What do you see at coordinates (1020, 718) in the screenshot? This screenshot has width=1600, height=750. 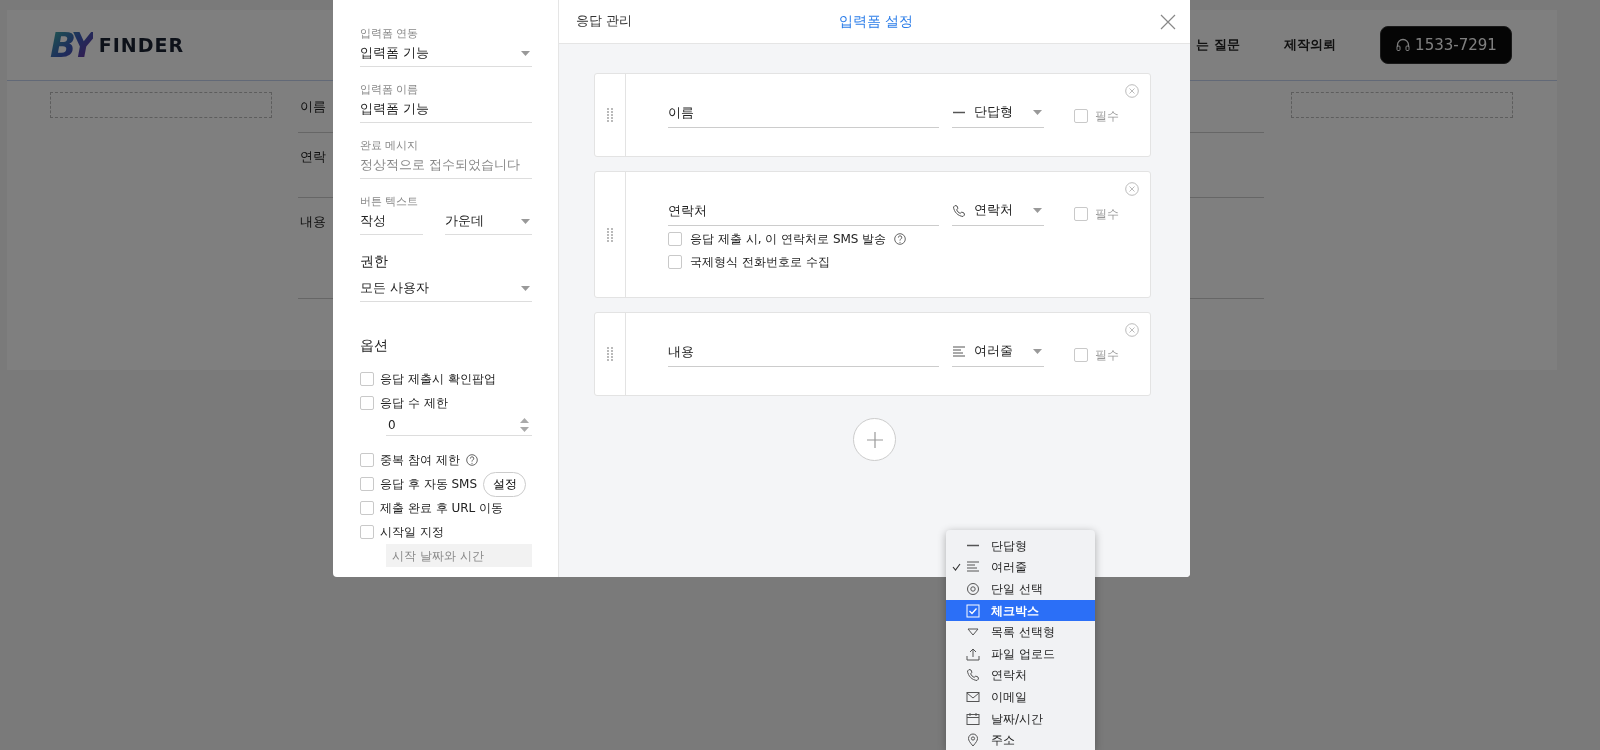 I see `menu-item: 날짜/시간` at bounding box center [1020, 718].